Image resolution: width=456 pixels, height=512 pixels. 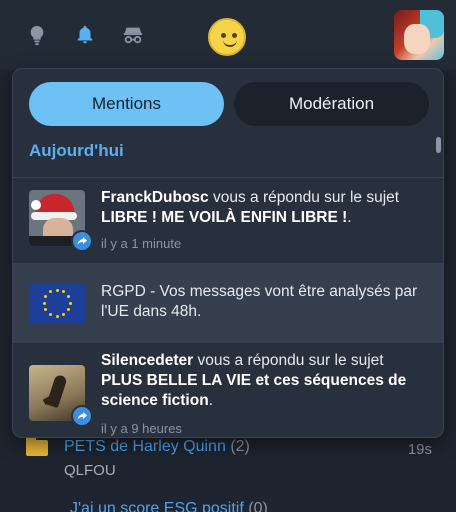 What do you see at coordinates (57, 303) in the screenshot?
I see `eu-flag-icon` at bounding box center [57, 303].